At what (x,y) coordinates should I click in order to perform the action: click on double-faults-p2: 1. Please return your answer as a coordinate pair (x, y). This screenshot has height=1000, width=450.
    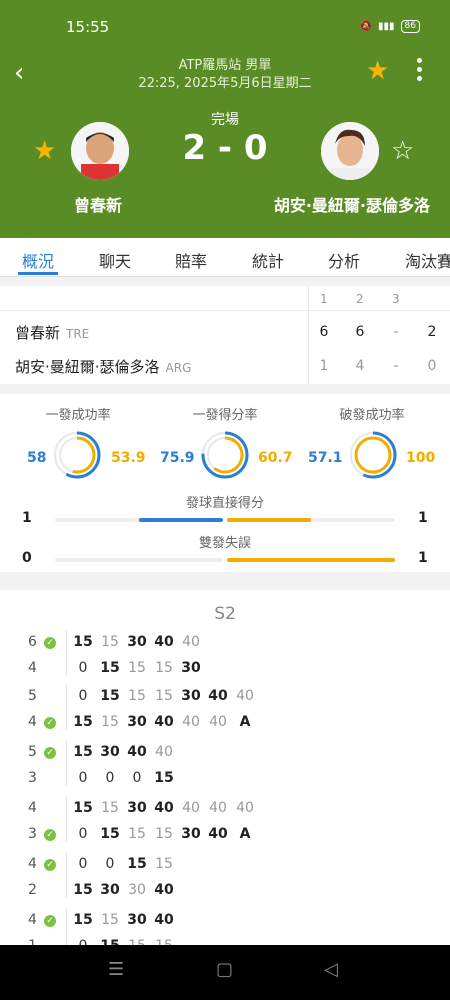
    Looking at the image, I should click on (423, 558).